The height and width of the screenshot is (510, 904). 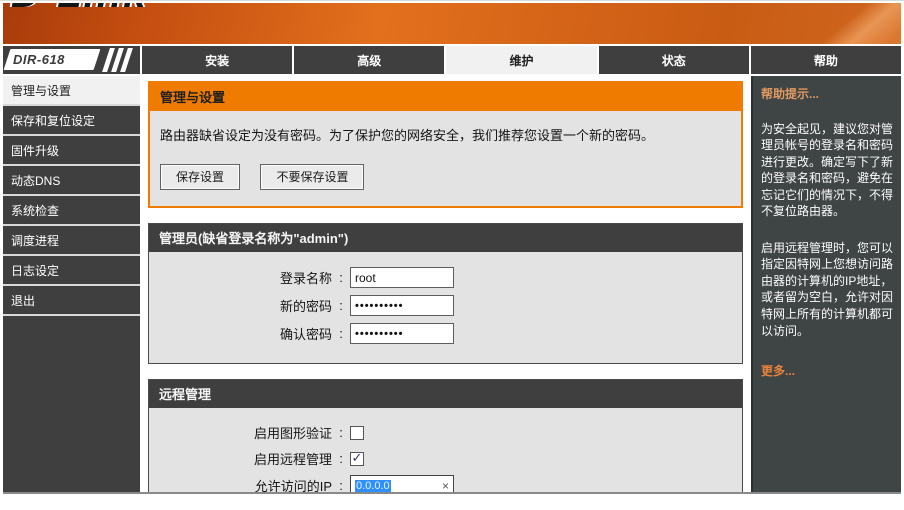 What do you see at coordinates (452, 23) in the screenshot?
I see `brand-banner: D-Link` at bounding box center [452, 23].